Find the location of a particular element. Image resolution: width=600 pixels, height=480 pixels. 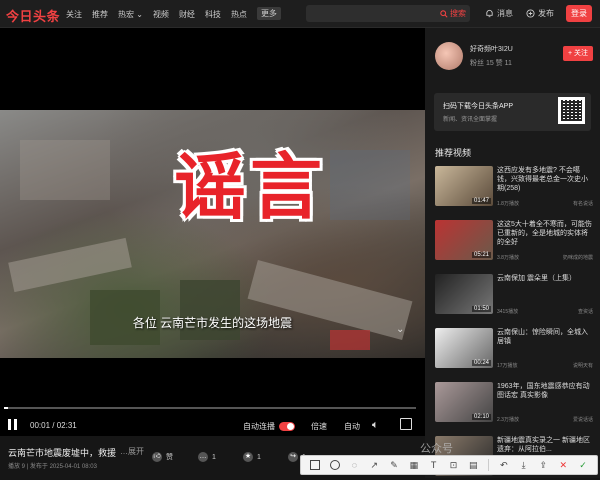

progress-bar is located at coordinates (210, 408).